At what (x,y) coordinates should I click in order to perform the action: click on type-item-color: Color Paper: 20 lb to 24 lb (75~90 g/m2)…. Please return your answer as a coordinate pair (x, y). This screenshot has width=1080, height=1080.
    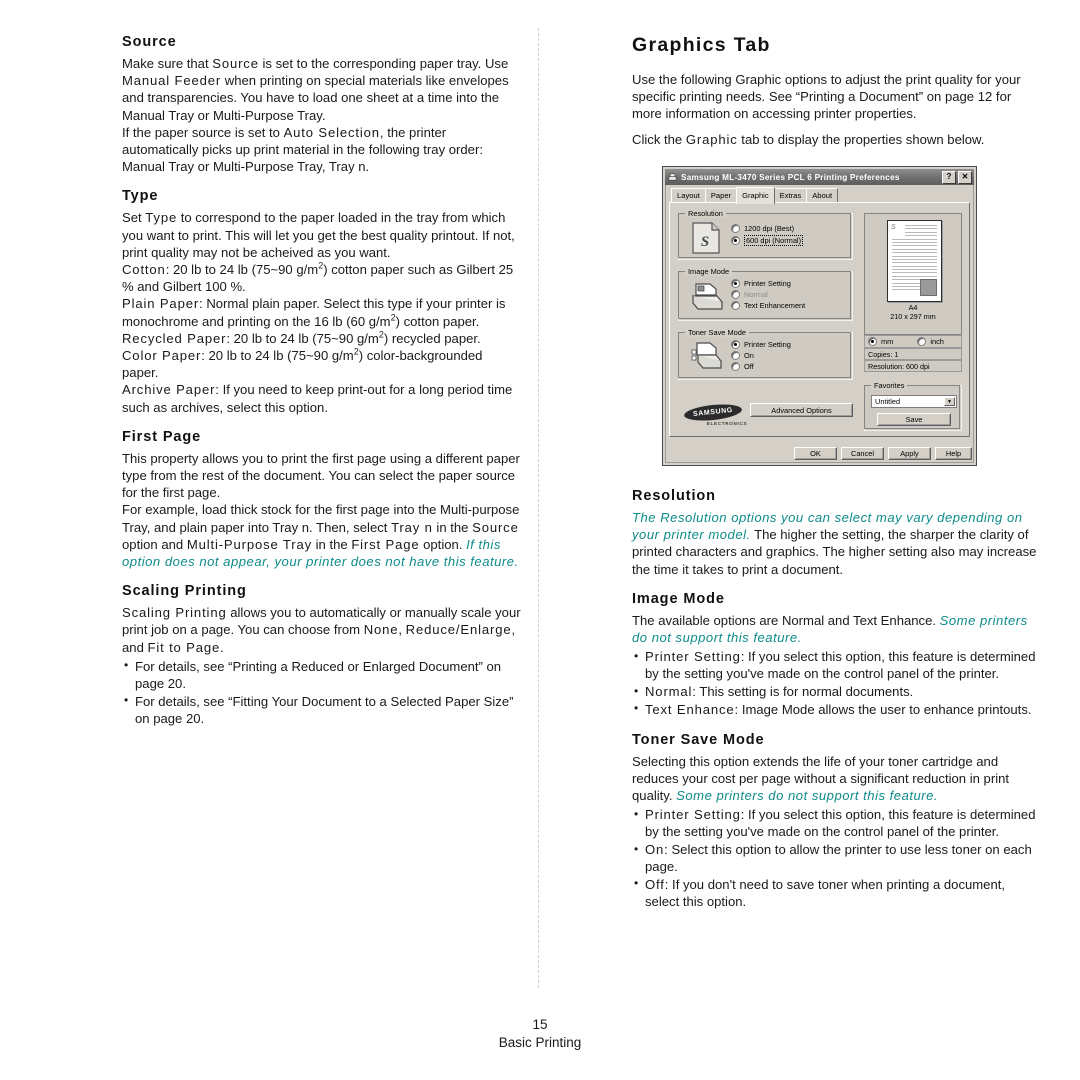
    Looking at the image, I should click on (302, 363).